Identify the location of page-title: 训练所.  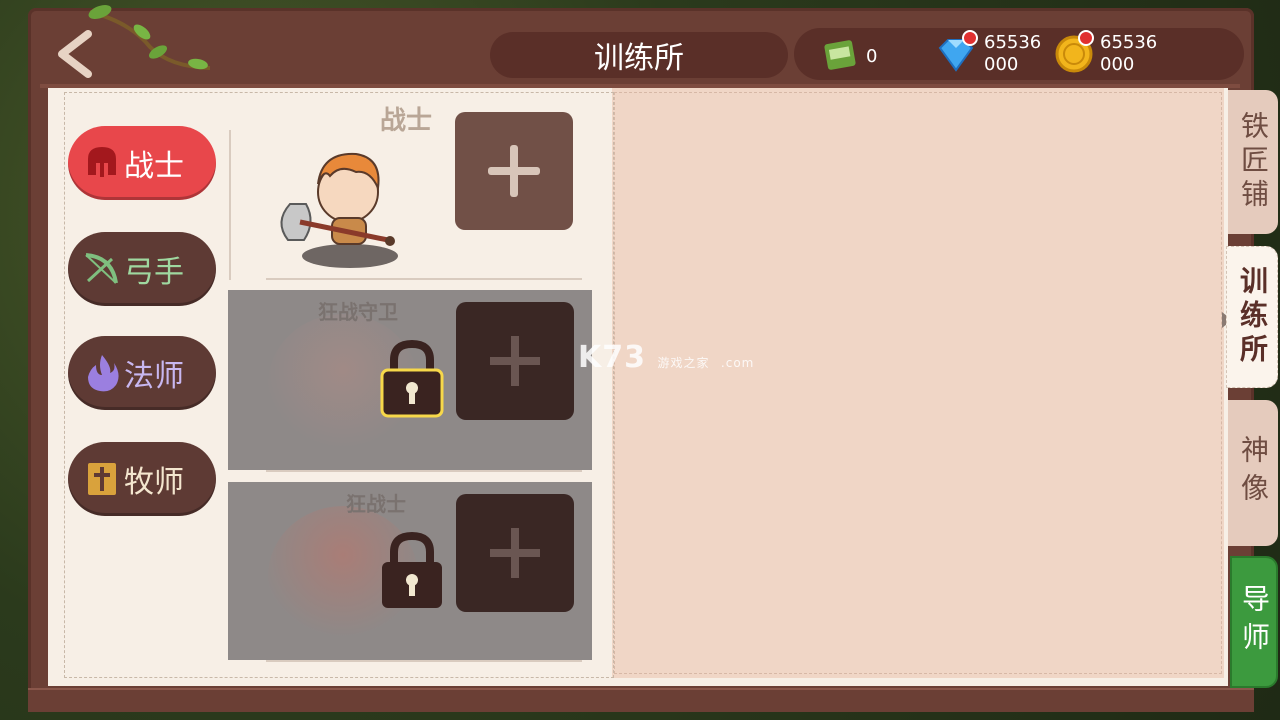
(639, 55).